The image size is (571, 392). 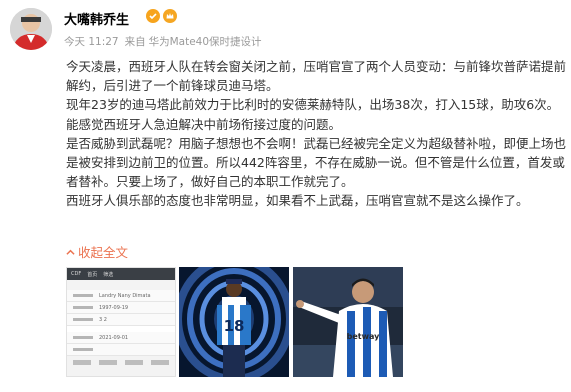 I want to click on doc-row: 3 2, so click(x=121, y=320).